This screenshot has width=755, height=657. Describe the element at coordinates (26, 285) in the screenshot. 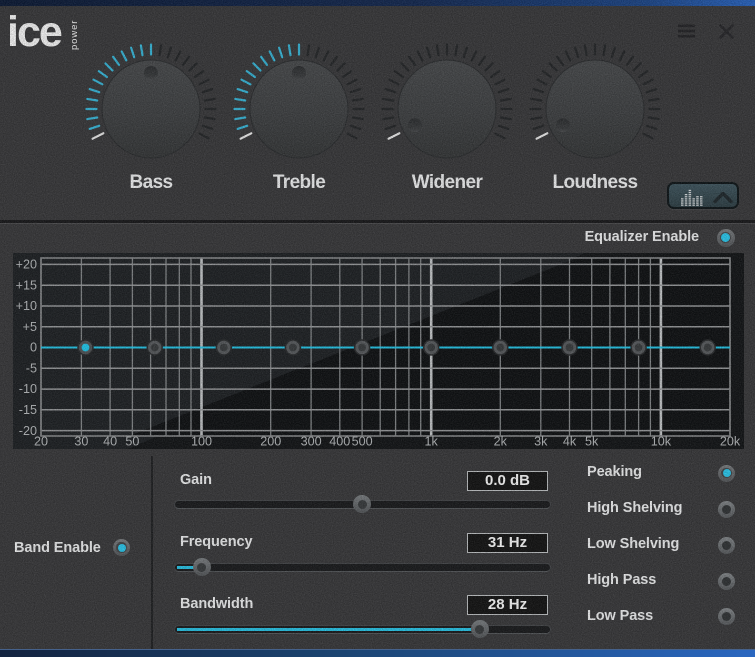

I see `svg-text: +15` at that location.